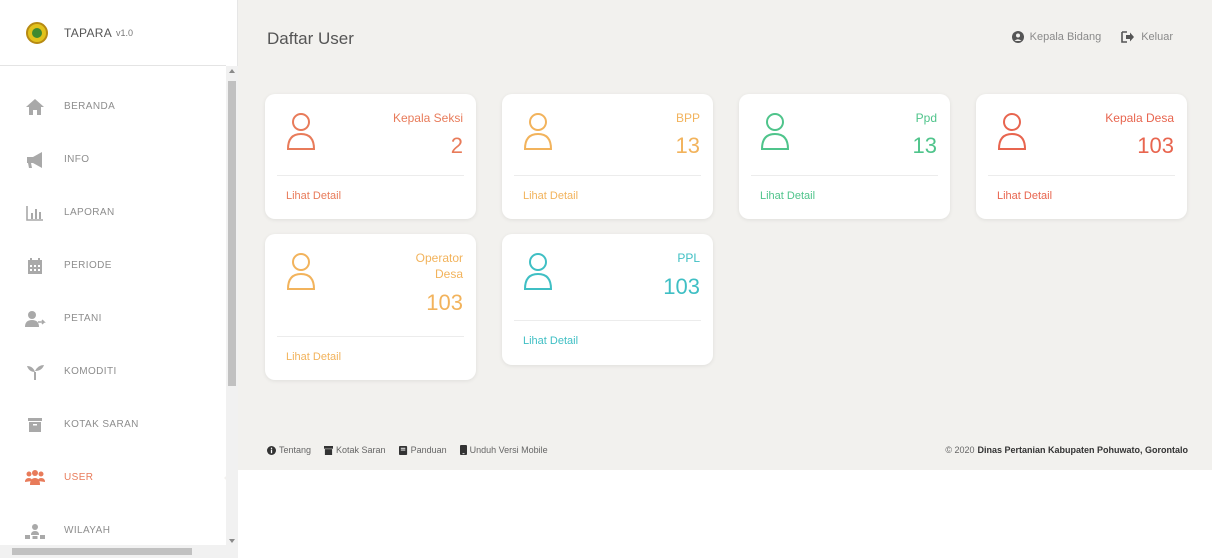 The width and height of the screenshot is (1212, 558). Describe the element at coordinates (361, 450) in the screenshot. I see `footer-link-label: Kotak Saran` at that location.